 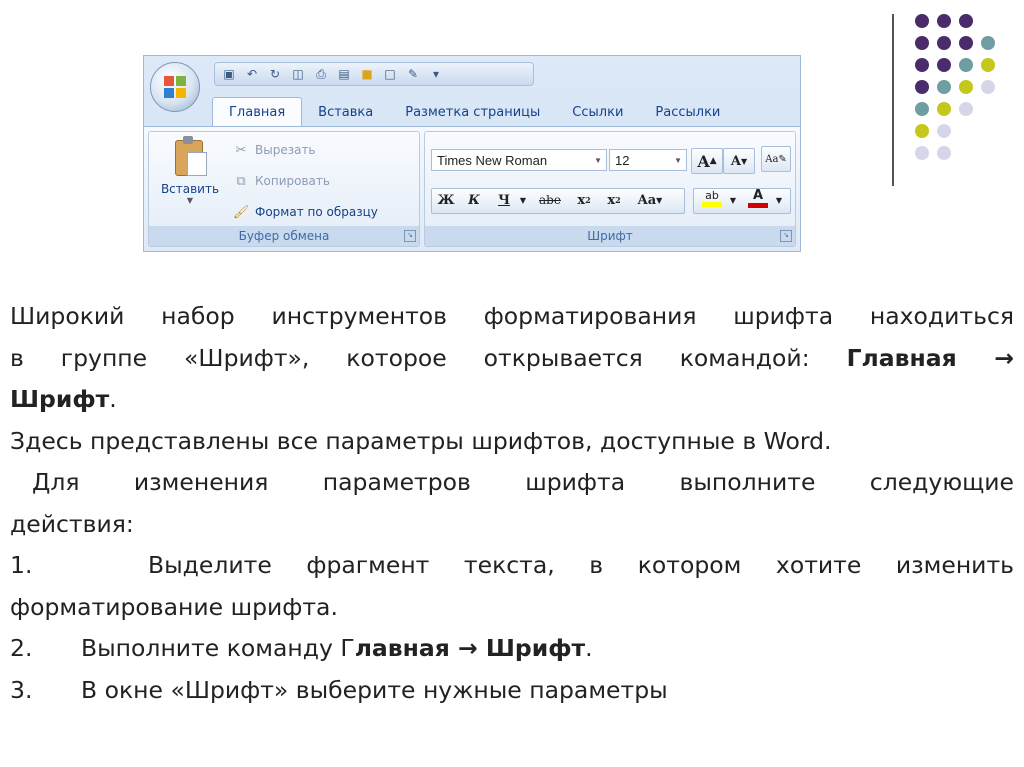 I want to click on bold-button: Ж, so click(x=446, y=200).